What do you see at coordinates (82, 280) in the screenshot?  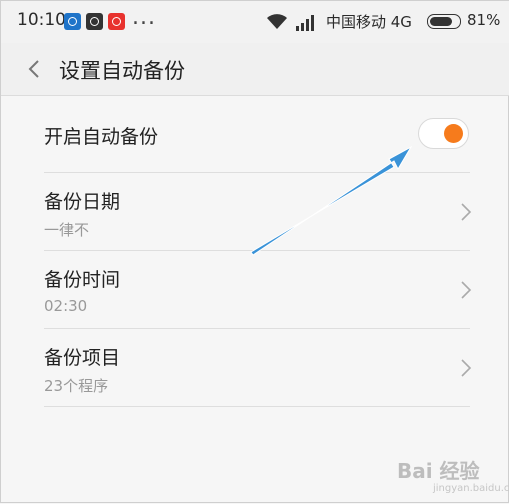 I see `setting-label: 备份时间` at bounding box center [82, 280].